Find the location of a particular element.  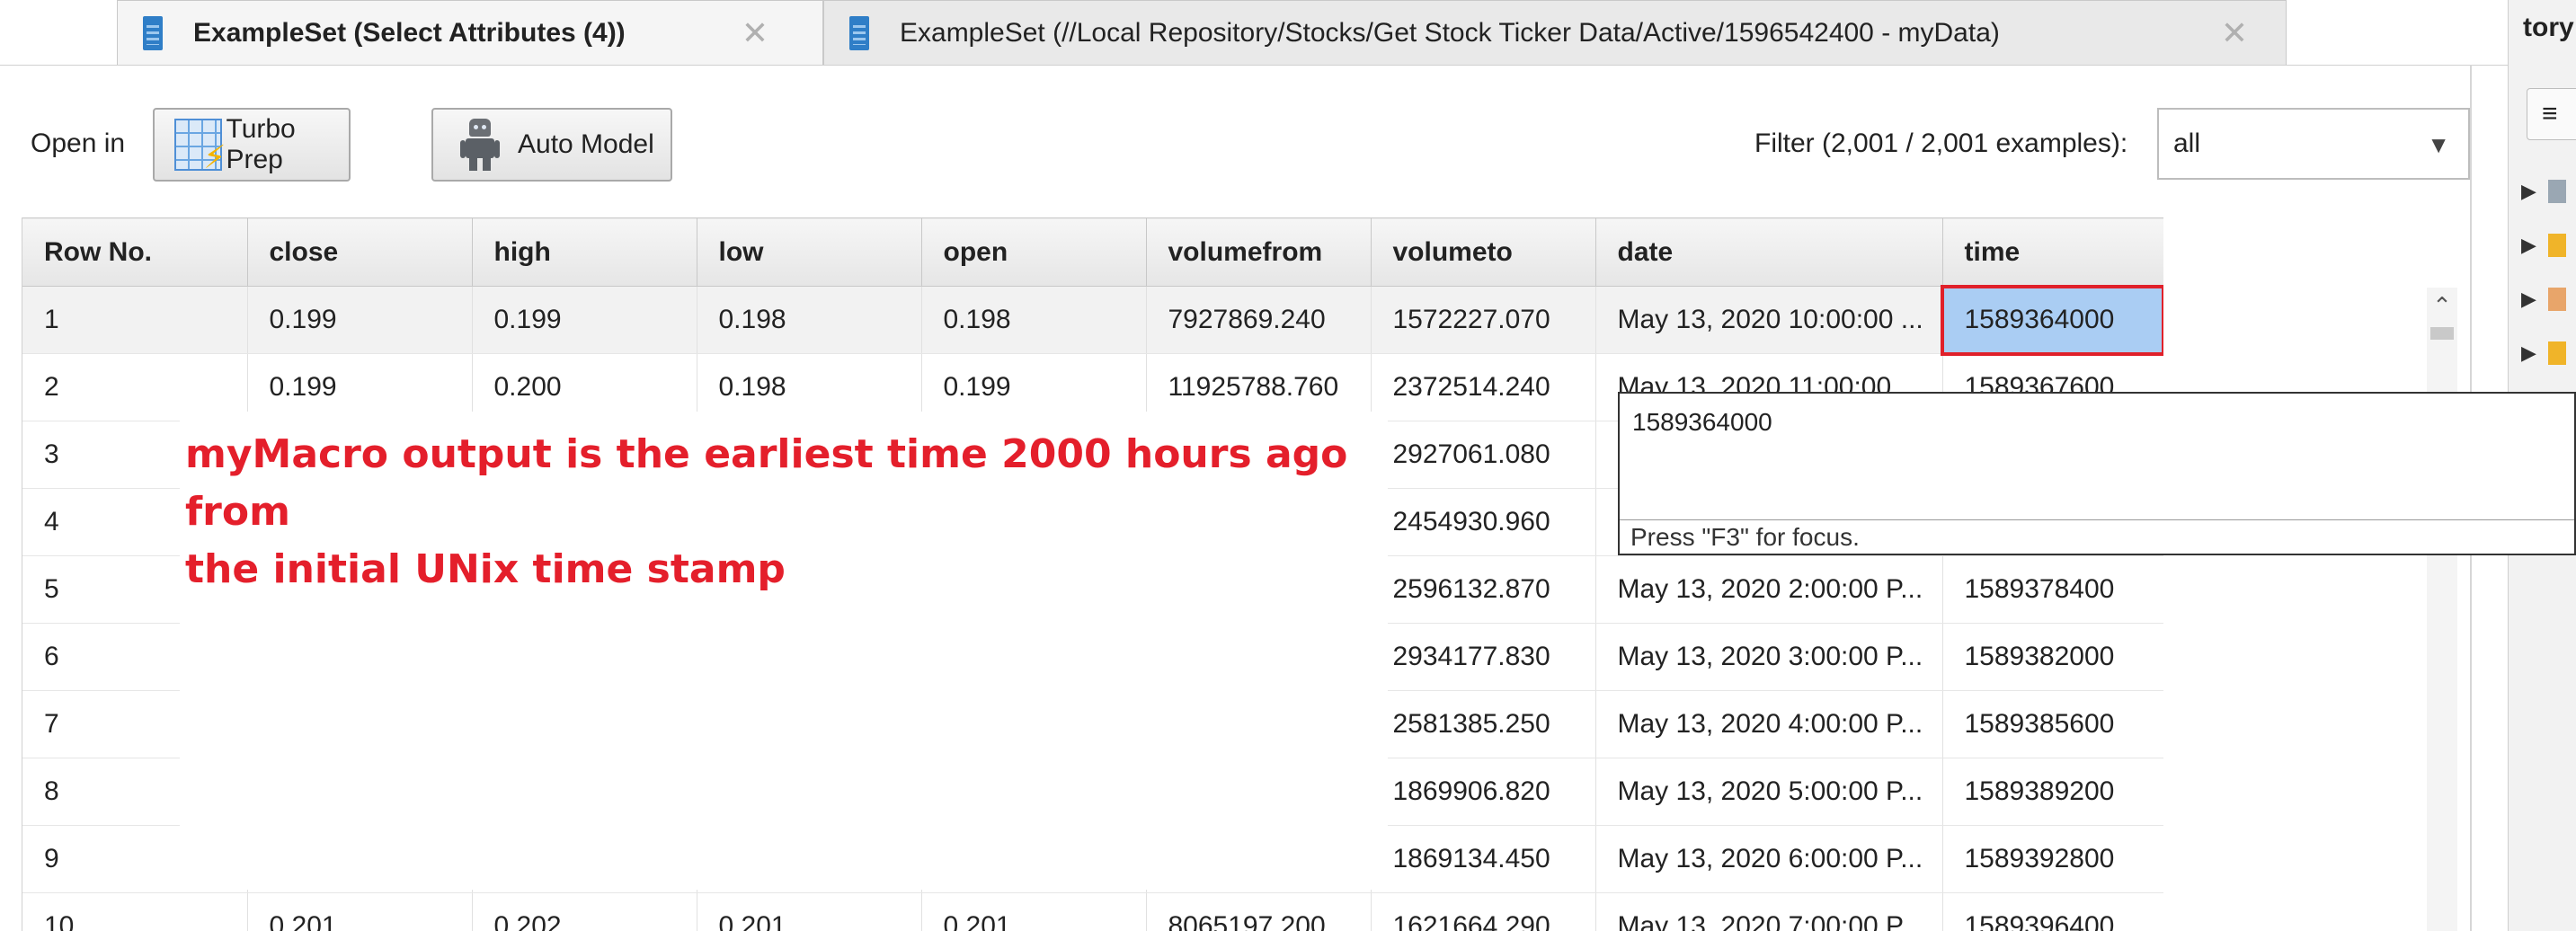

open-in-label: Open in is located at coordinates (78, 143).